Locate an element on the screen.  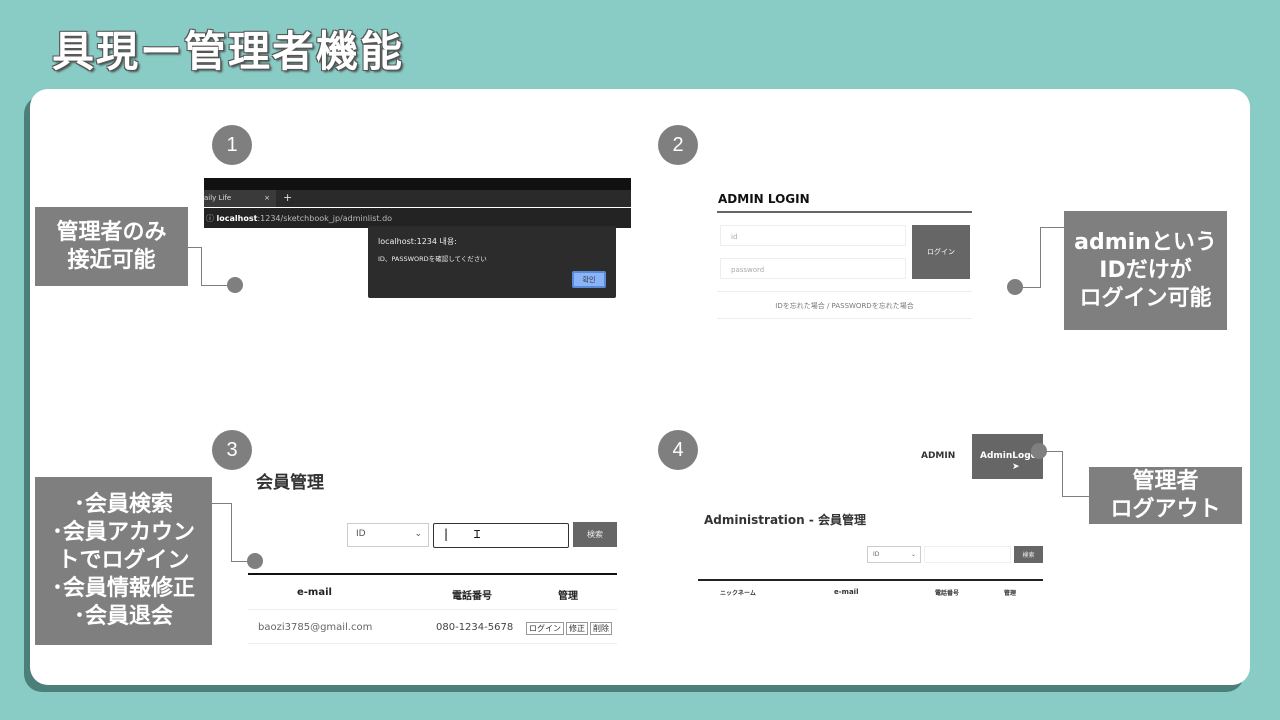
dialog-title: localhost:1234 내용: is located at coordinates (417, 241).